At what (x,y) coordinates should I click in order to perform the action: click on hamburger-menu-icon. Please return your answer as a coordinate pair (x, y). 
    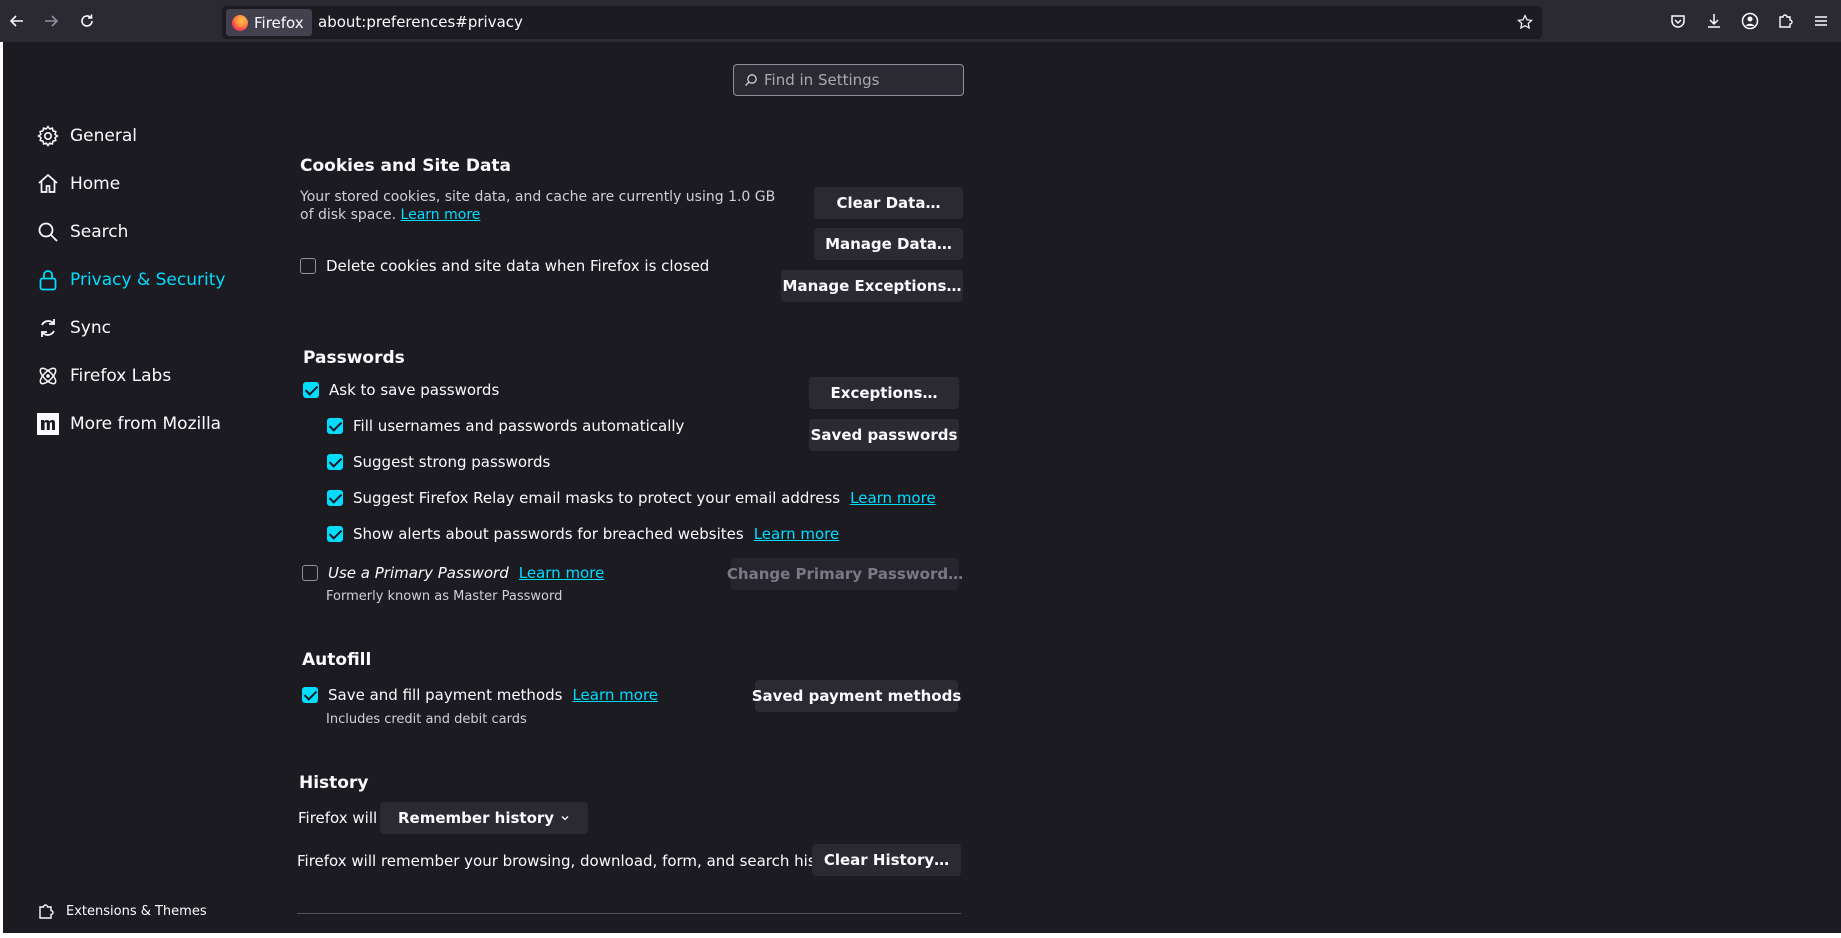
    Looking at the image, I should click on (1821, 21).